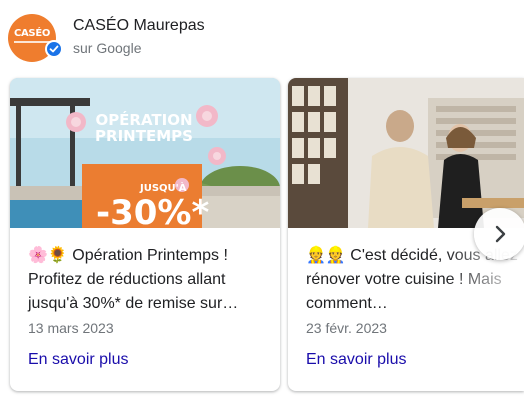 The height and width of the screenshot is (401, 524). What do you see at coordinates (107, 48) in the screenshot?
I see `business-source: sur Google` at bounding box center [107, 48].